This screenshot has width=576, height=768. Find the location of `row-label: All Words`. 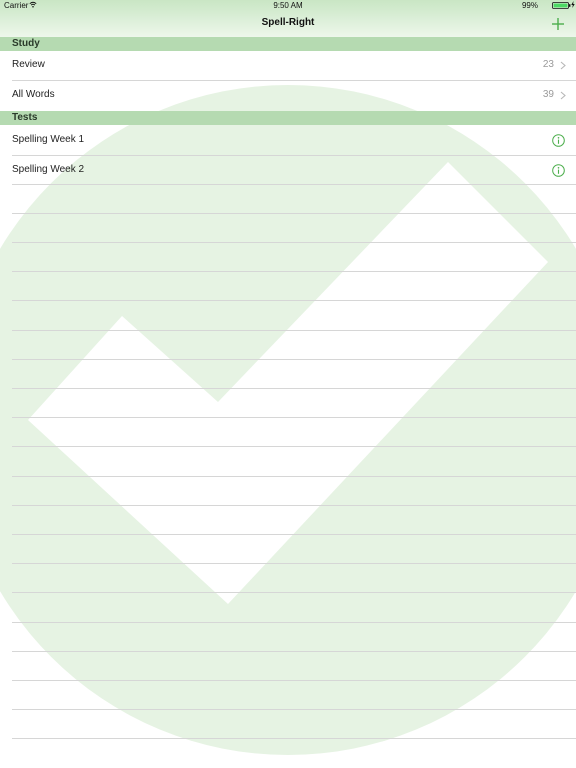

row-label: All Words is located at coordinates (33, 94).